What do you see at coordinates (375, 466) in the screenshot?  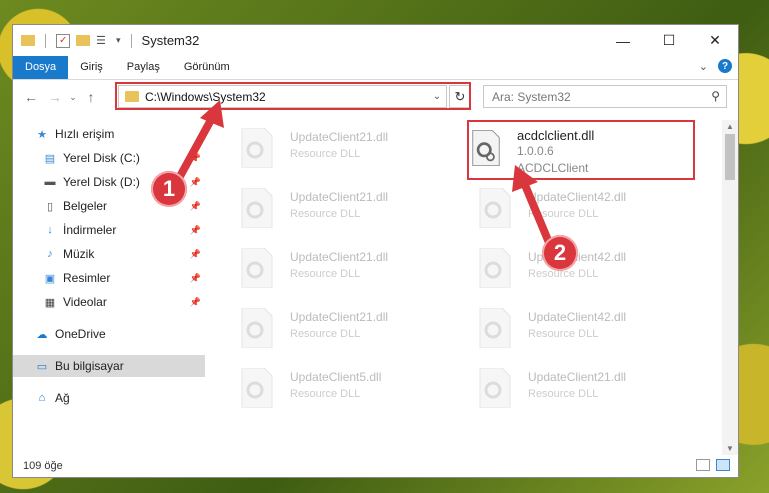 I see `status-bar: 109 öğe` at bounding box center [375, 466].